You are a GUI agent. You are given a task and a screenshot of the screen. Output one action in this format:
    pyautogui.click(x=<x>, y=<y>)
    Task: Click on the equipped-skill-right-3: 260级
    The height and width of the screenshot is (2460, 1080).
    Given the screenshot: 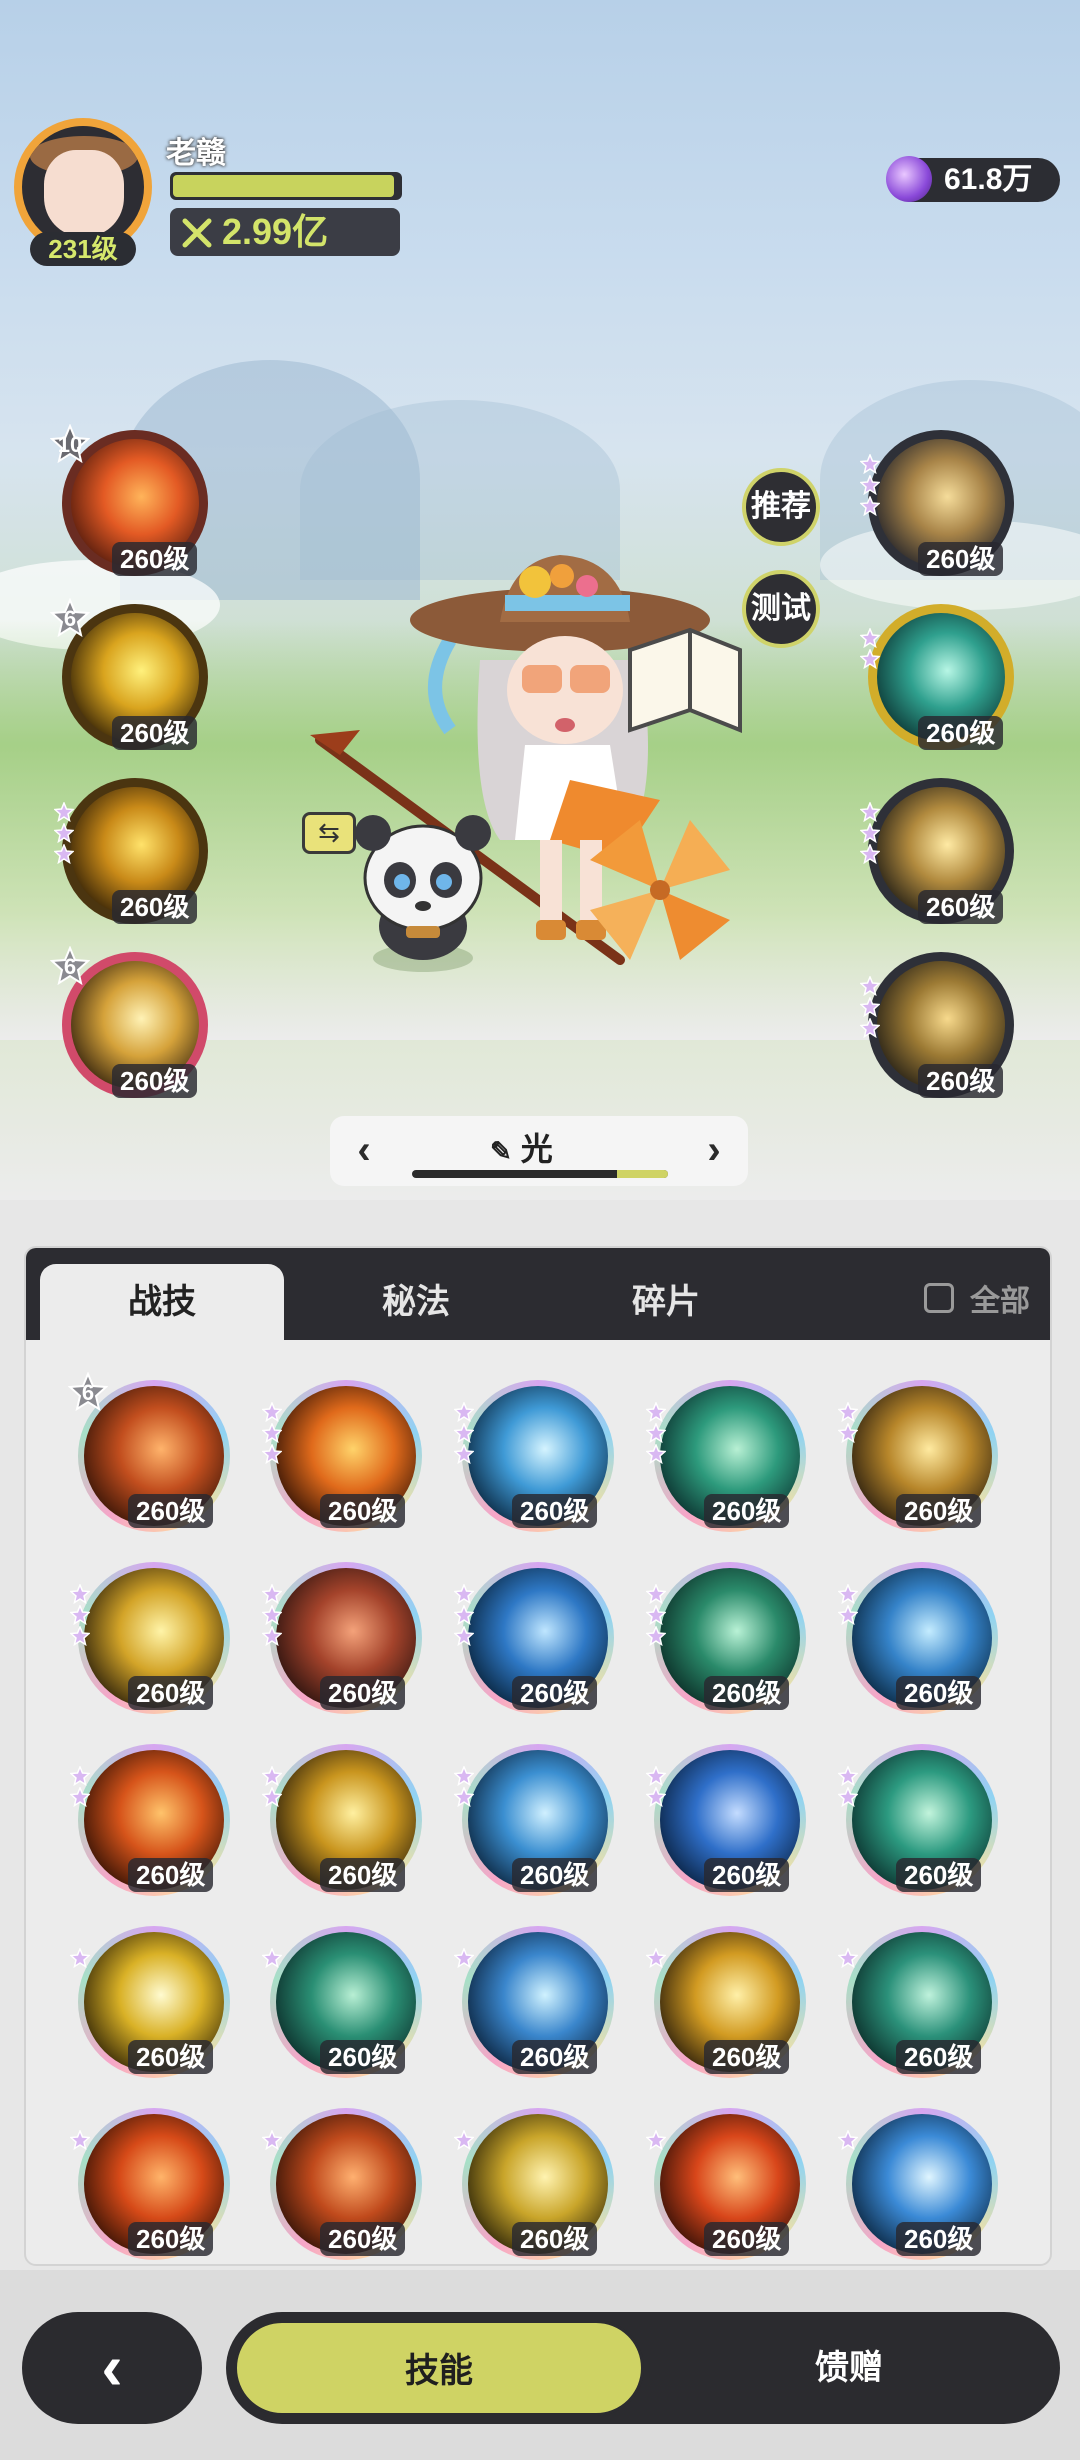 What is the action you would take?
    pyautogui.click(x=941, y=851)
    